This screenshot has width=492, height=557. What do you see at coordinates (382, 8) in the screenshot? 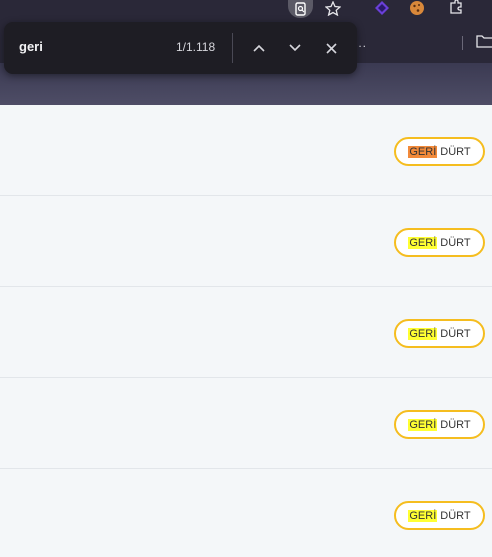
I see `extension-icon` at bounding box center [382, 8].